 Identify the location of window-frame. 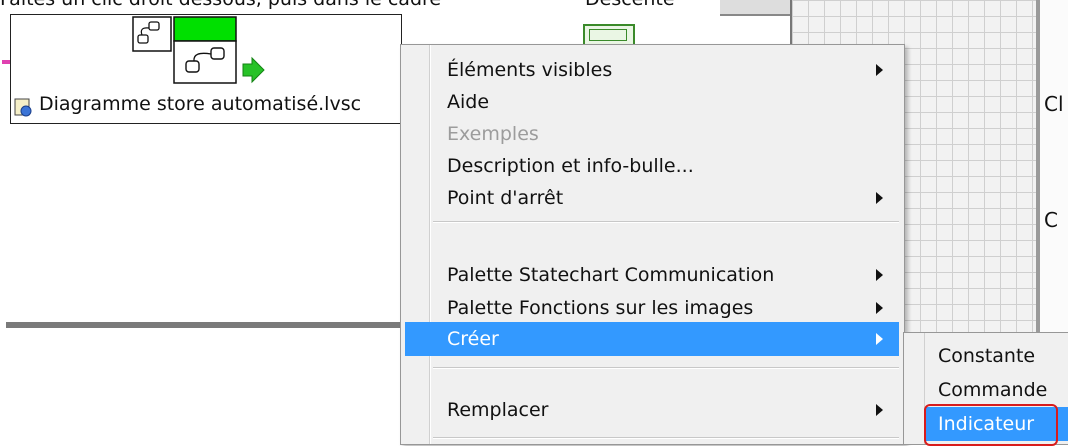
(755, 8).